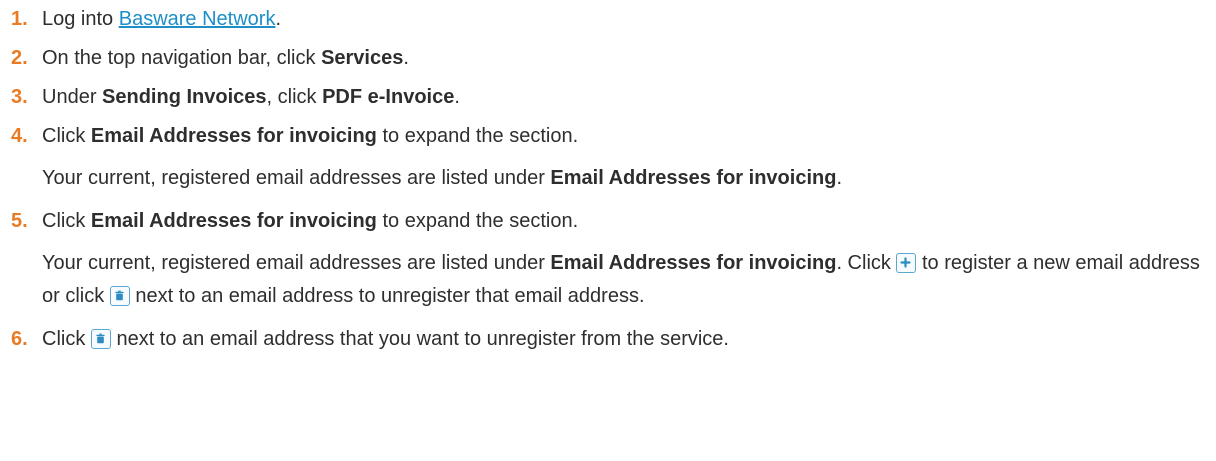 Image resolution: width=1216 pixels, height=461 pixels. I want to click on step-1: 1. Log into Basware Network., so click(608, 19).